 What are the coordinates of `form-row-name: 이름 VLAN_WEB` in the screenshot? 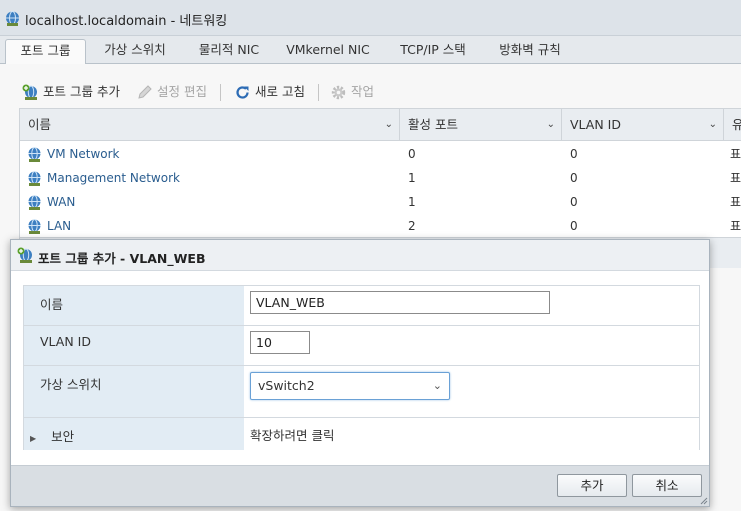 It's located at (361, 306).